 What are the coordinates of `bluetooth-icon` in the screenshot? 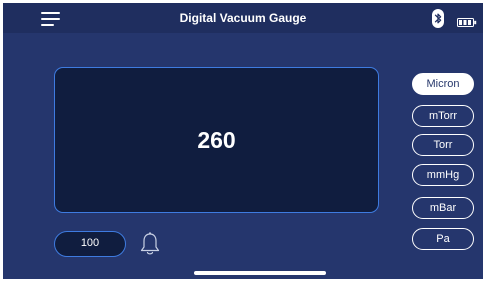 It's located at (438, 18).